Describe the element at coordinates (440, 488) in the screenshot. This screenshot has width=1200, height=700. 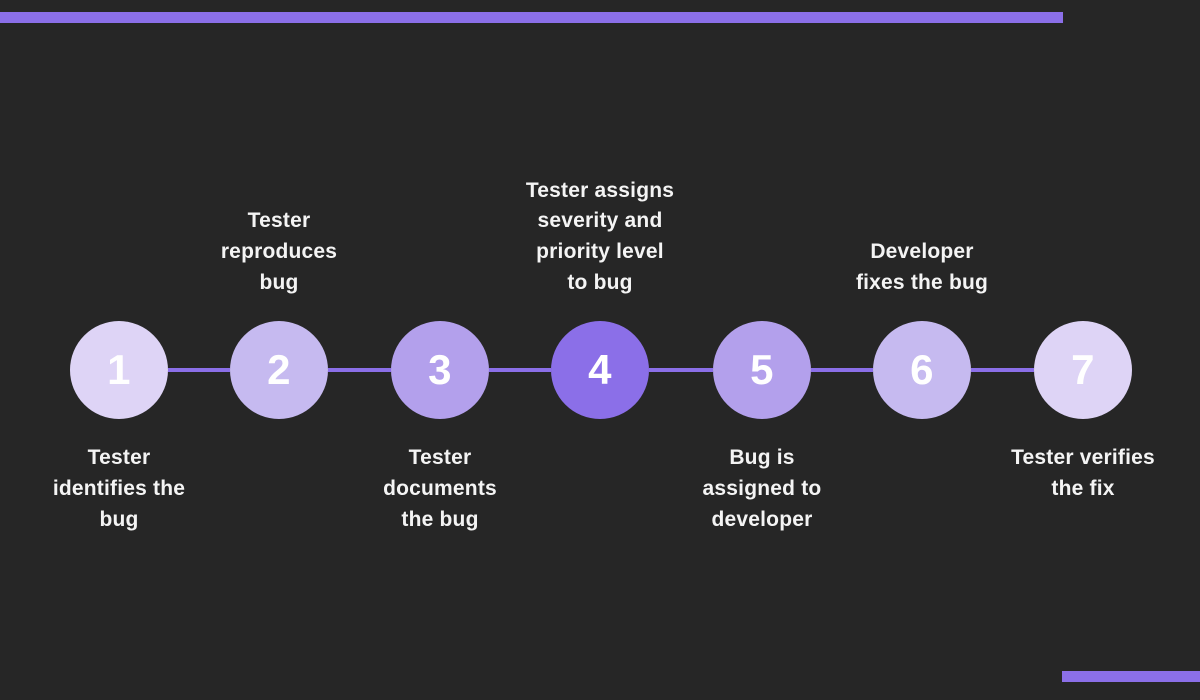
I see `step-caption-3: Tester documents the bug` at that location.